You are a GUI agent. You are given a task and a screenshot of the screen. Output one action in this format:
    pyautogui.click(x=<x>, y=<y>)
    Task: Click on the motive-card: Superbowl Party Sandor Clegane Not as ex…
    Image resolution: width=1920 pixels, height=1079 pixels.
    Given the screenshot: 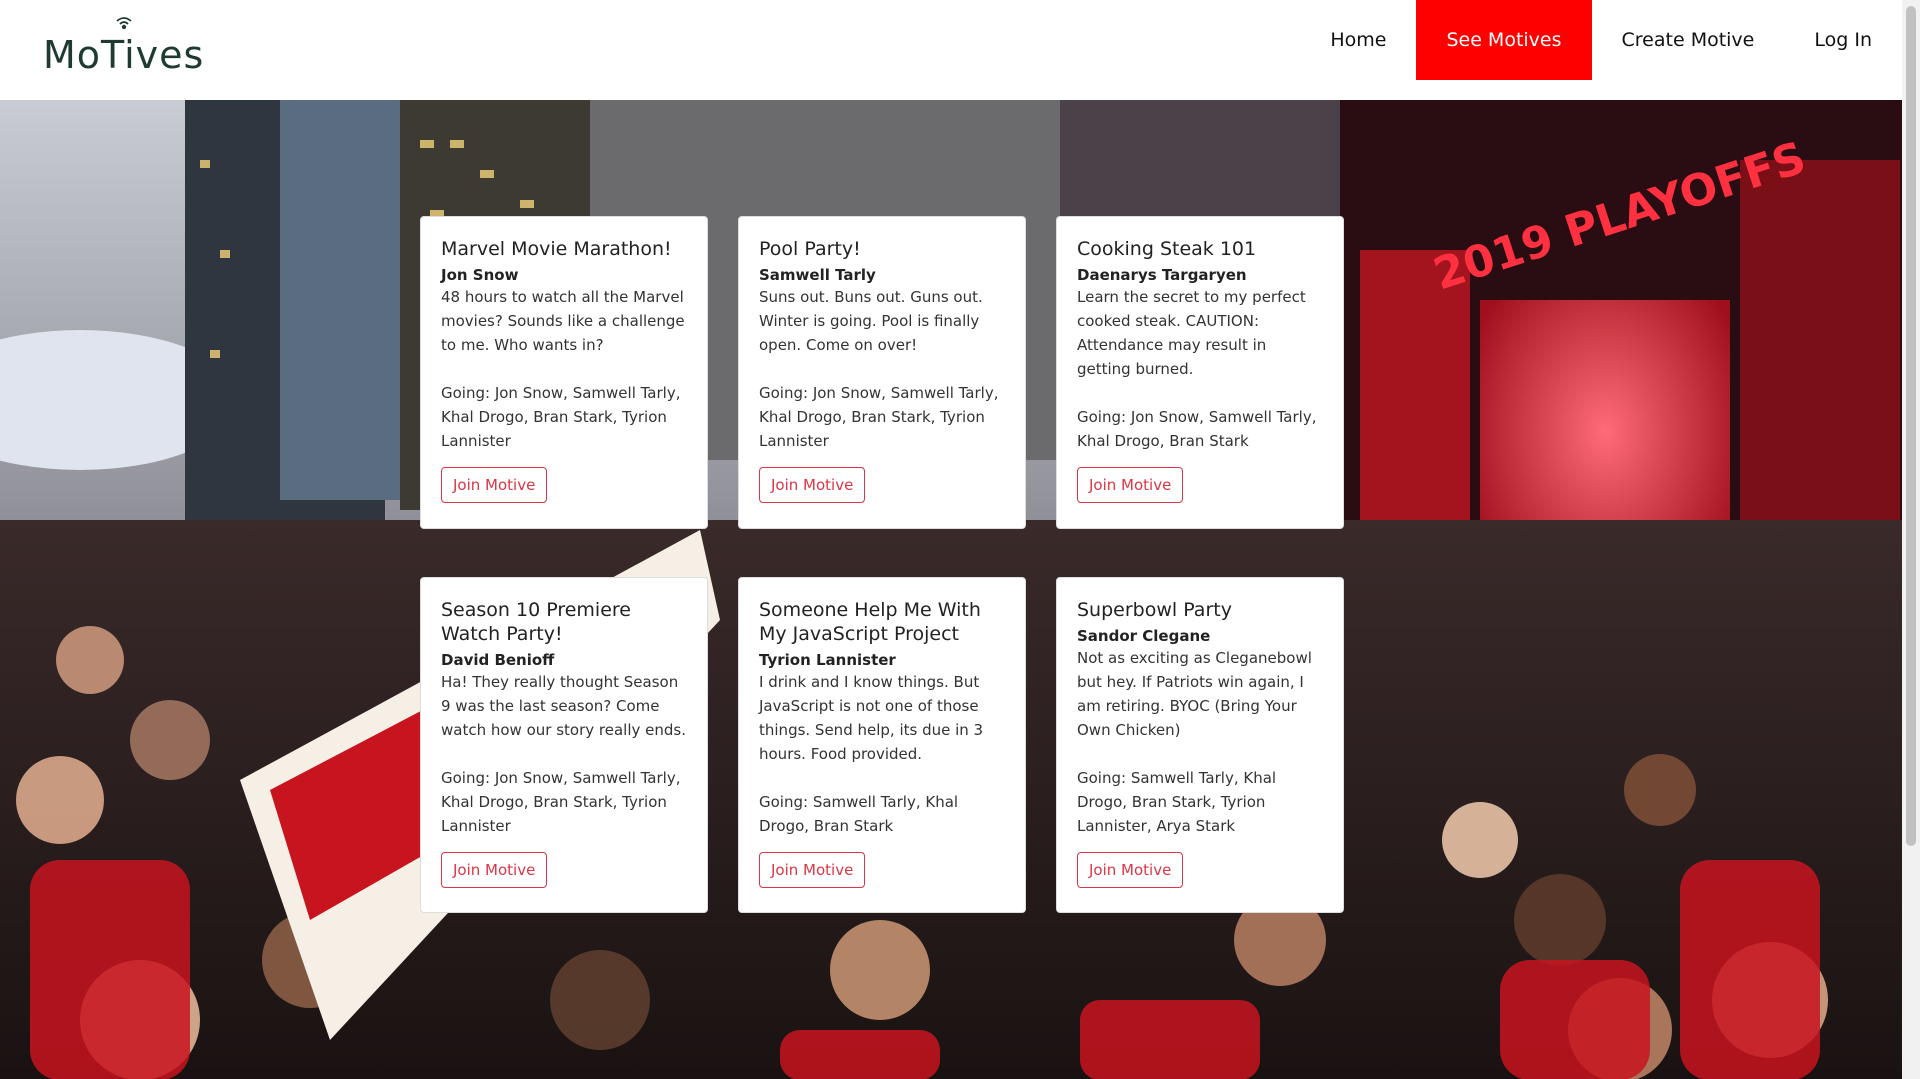 What is the action you would take?
    pyautogui.click(x=1200, y=745)
    